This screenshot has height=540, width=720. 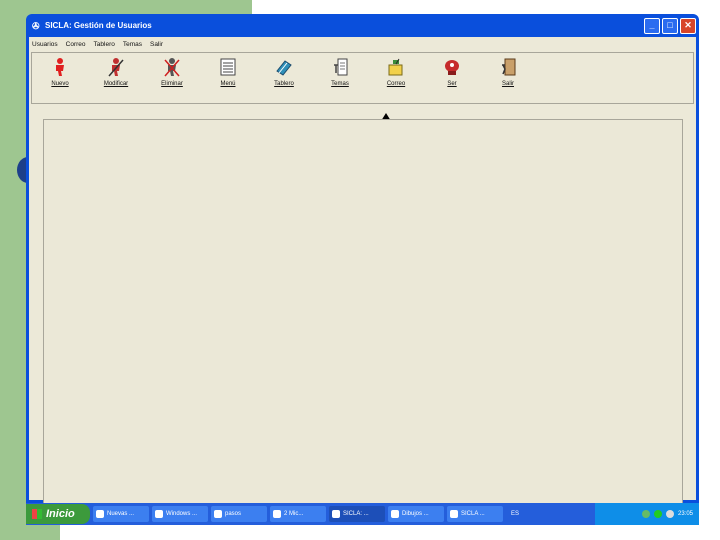 What do you see at coordinates (233, 514) in the screenshot?
I see `taskbar-item-label: pasos` at bounding box center [233, 514].